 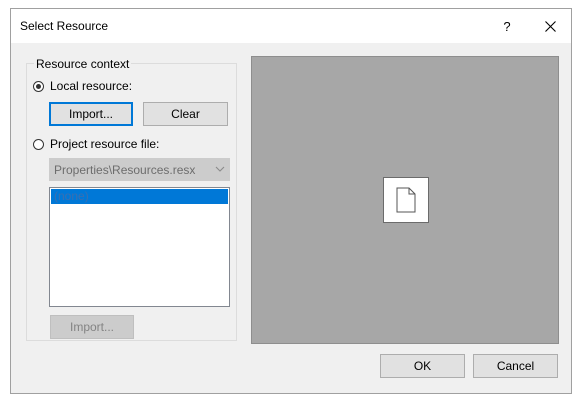 What do you see at coordinates (139, 196) in the screenshot?
I see `list-item: (none)` at bounding box center [139, 196].